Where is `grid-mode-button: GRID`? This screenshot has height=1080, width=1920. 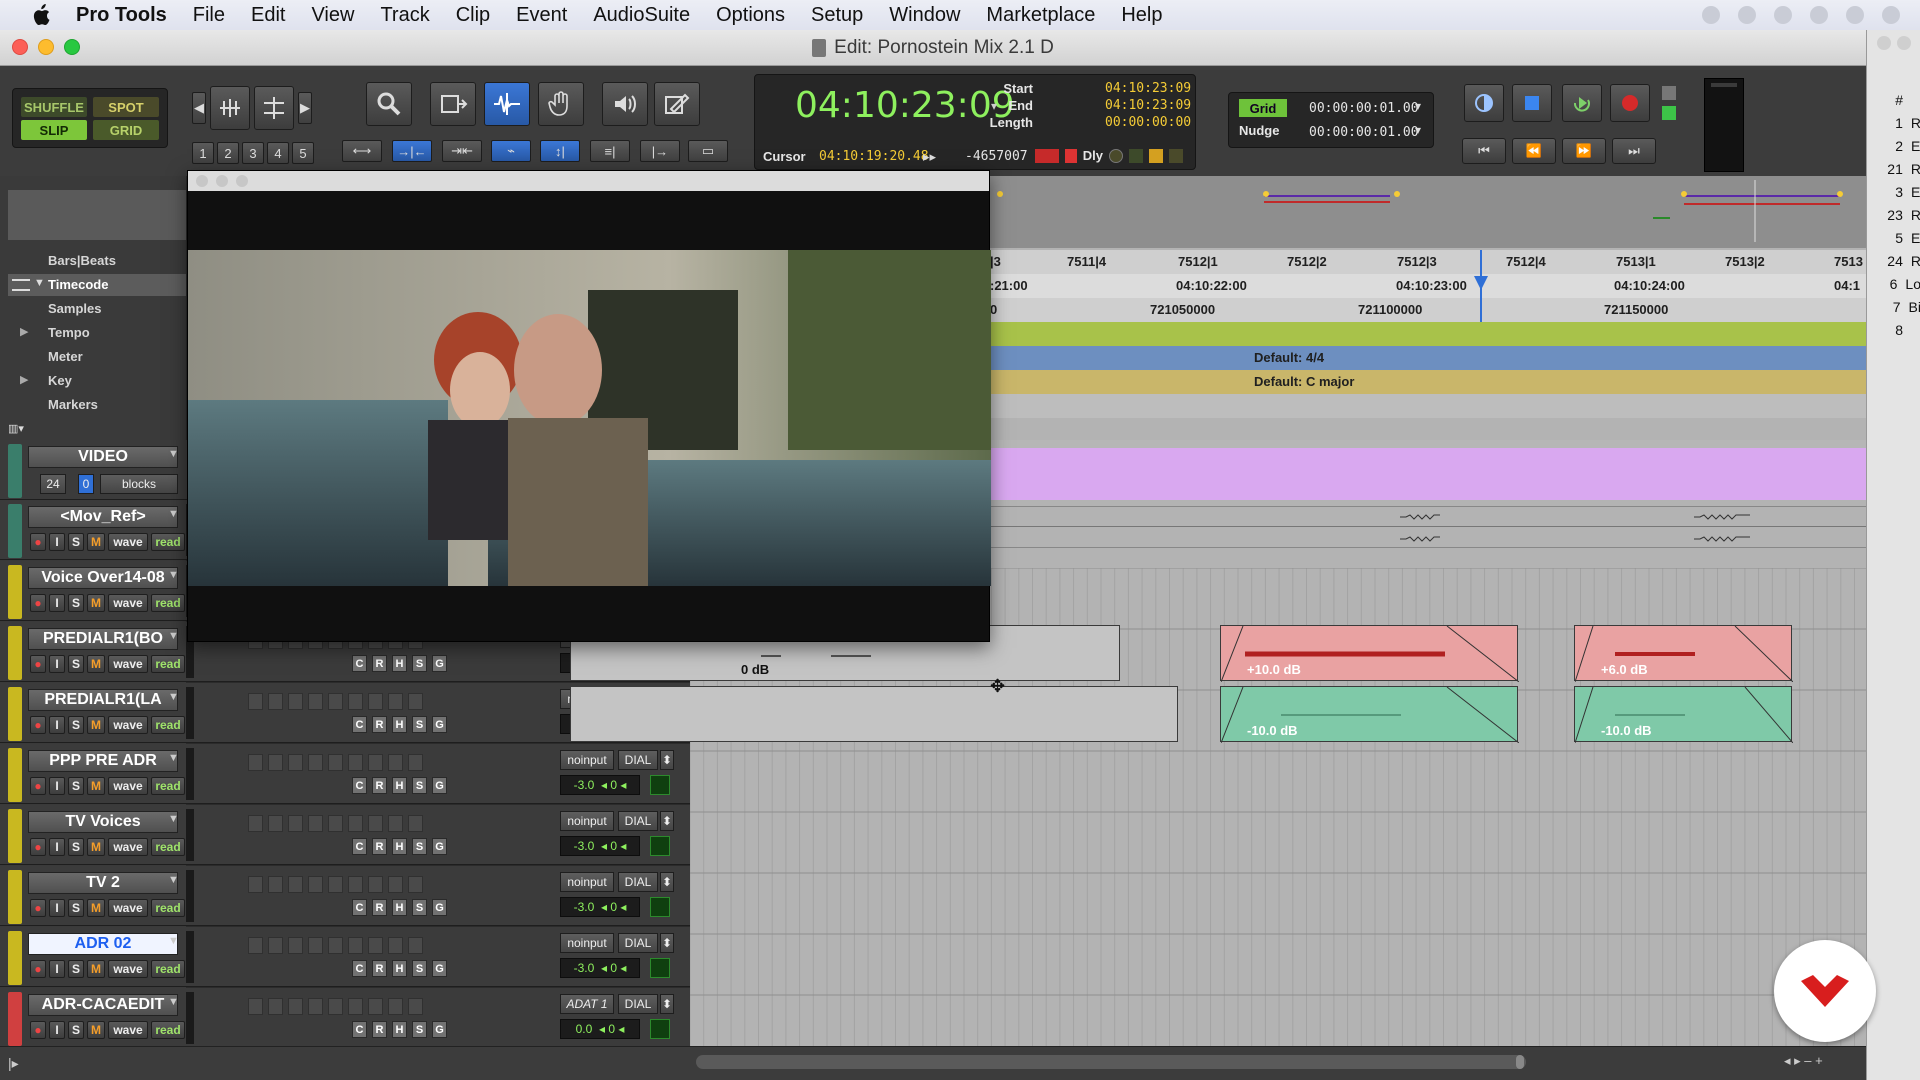
grid-mode-button: GRID is located at coordinates (126, 130).